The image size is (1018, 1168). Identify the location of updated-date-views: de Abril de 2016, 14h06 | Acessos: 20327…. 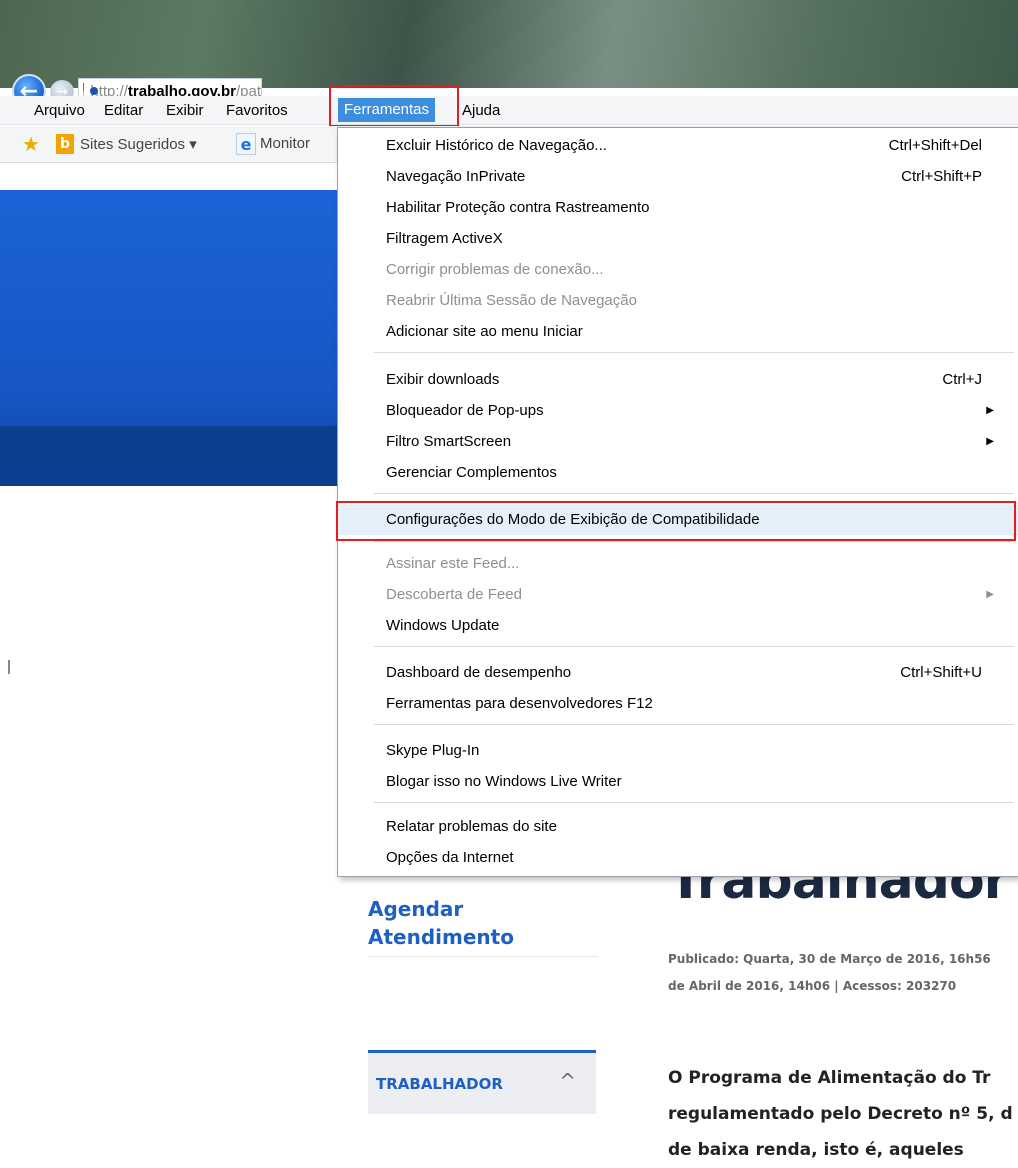
(812, 986).